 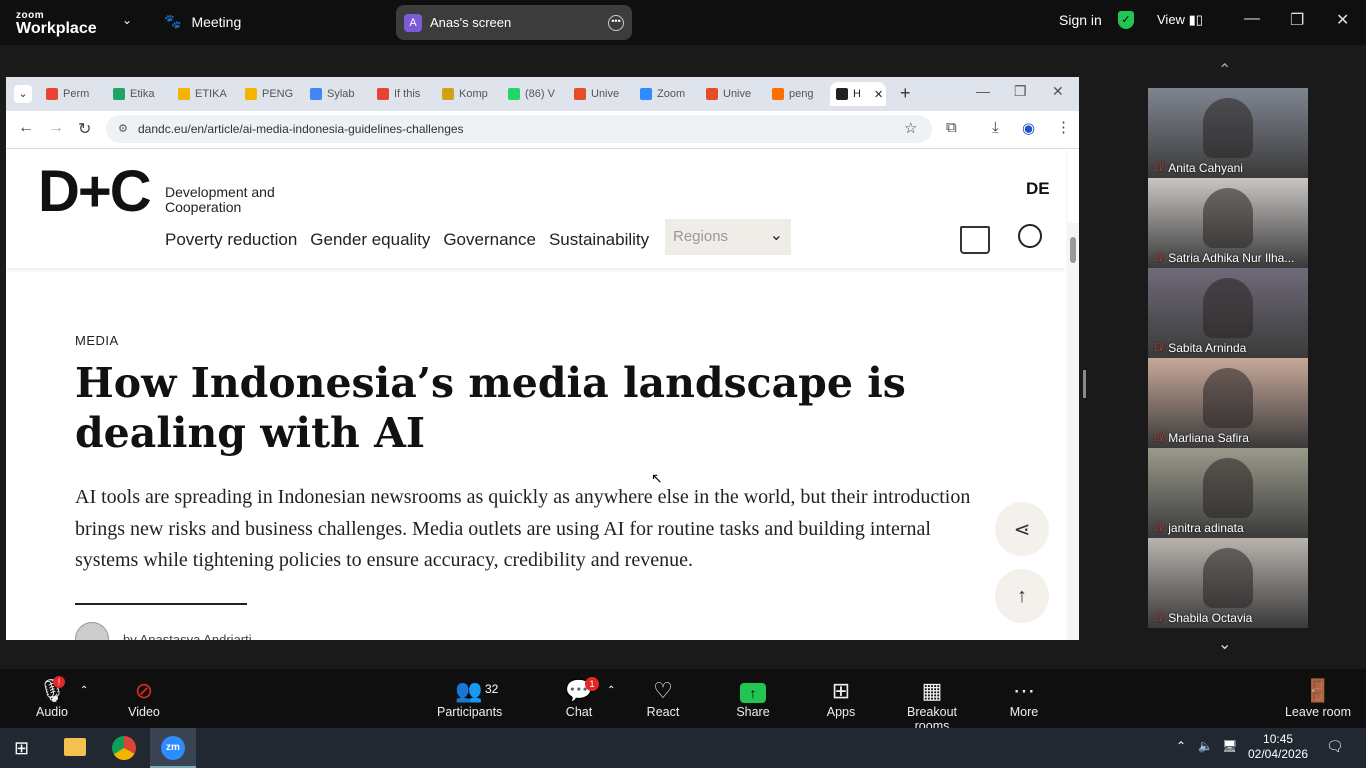 I want to click on participant-tile: 🎙̸ Sabita Arninda, so click(x=1228, y=313).